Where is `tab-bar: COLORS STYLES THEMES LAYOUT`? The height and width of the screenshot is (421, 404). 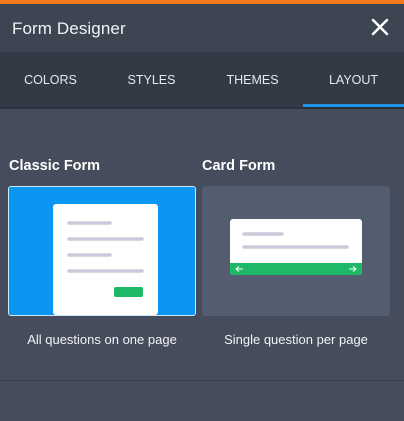 tab-bar: COLORS STYLES THEMES LAYOUT is located at coordinates (202, 79).